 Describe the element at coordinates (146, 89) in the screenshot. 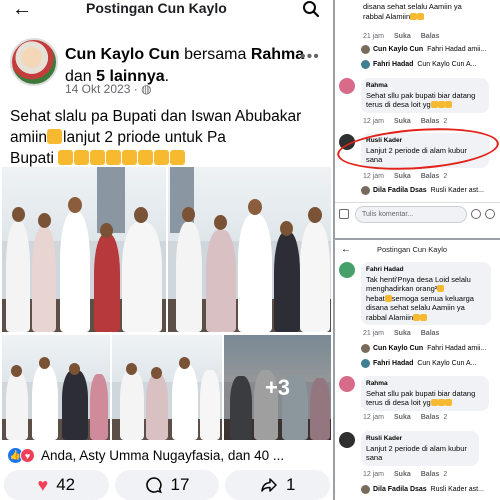

I see `globe-icon: ◍` at that location.